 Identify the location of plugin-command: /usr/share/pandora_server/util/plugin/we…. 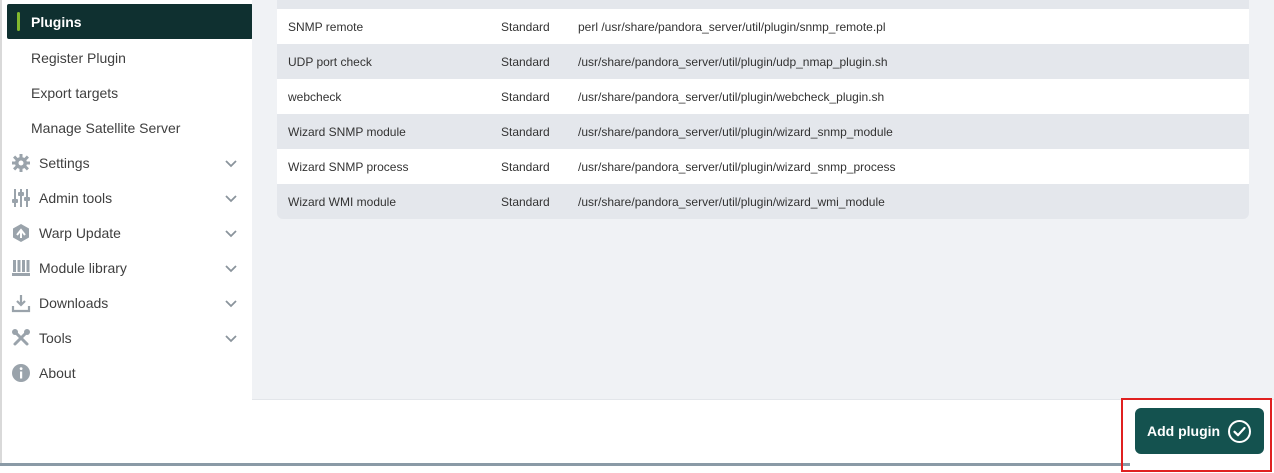
(731, 97).